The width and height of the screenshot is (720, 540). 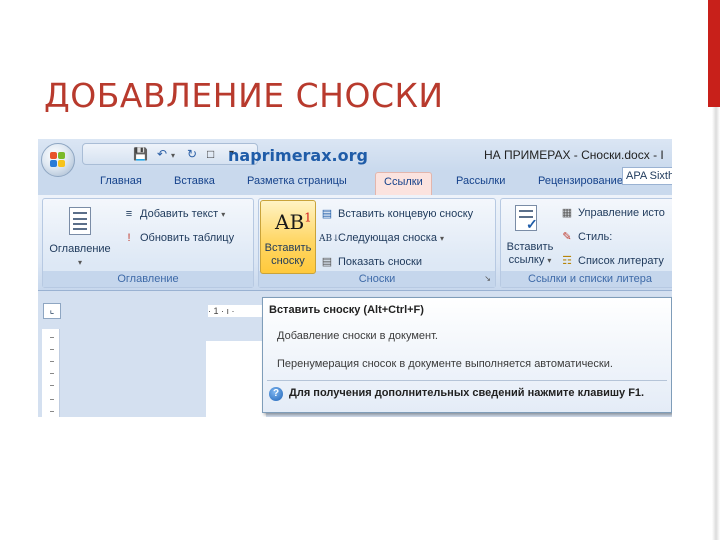 What do you see at coordinates (567, 237) in the screenshot?
I see `style-icon: ✎` at bounding box center [567, 237].